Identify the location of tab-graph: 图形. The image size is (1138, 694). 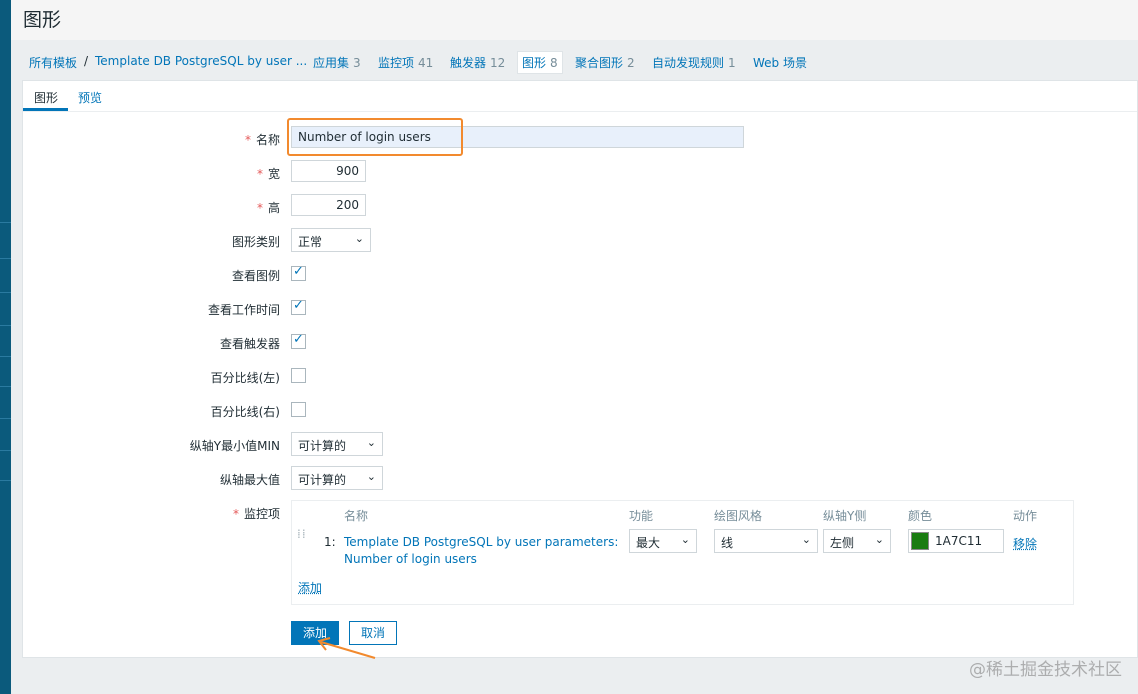
(46, 97).